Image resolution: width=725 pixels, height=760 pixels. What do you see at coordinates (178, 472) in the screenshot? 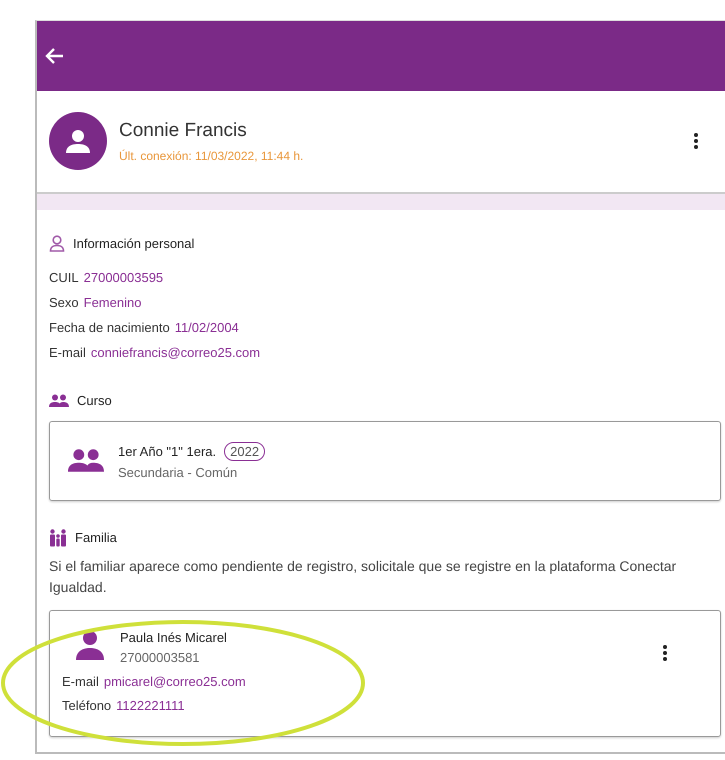
I see `course-level: Secundaria - Común` at bounding box center [178, 472].